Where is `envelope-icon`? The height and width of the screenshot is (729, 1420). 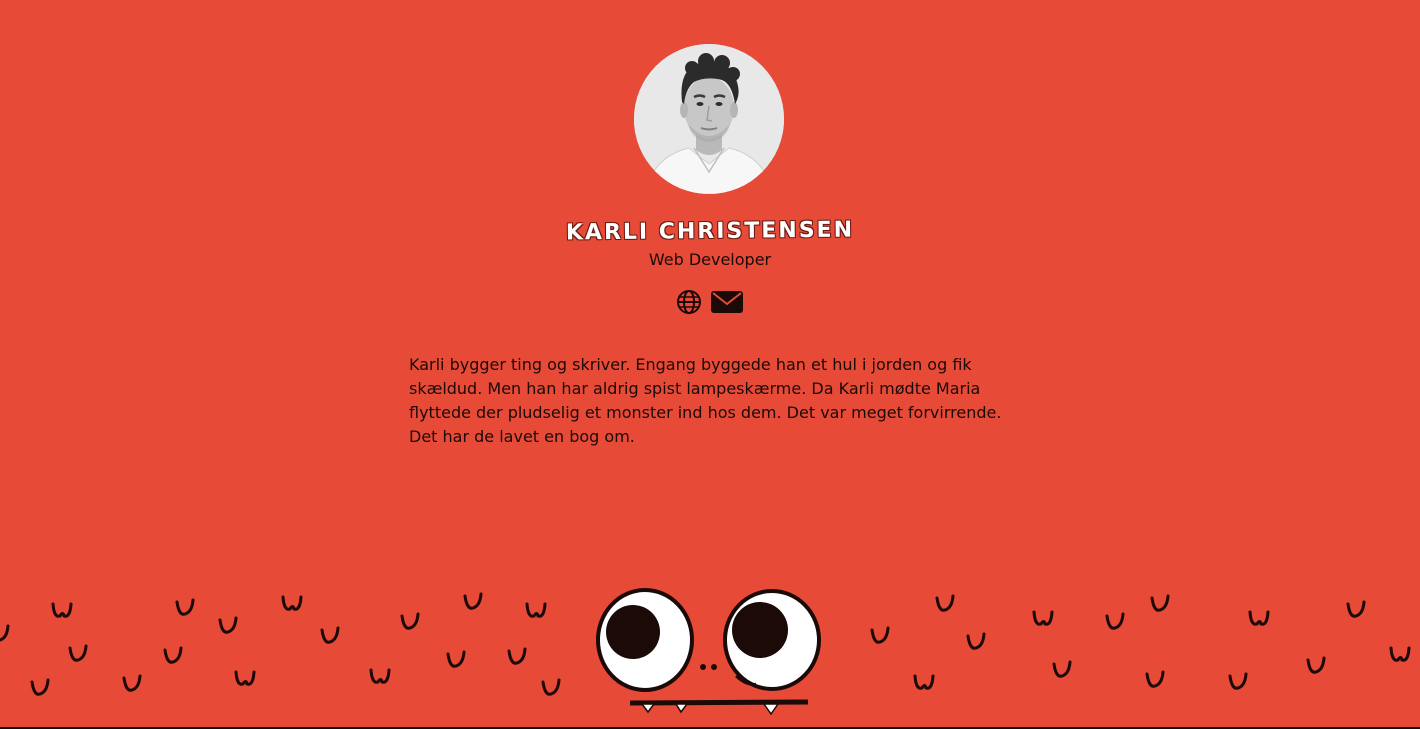
envelope-icon is located at coordinates (727, 302).